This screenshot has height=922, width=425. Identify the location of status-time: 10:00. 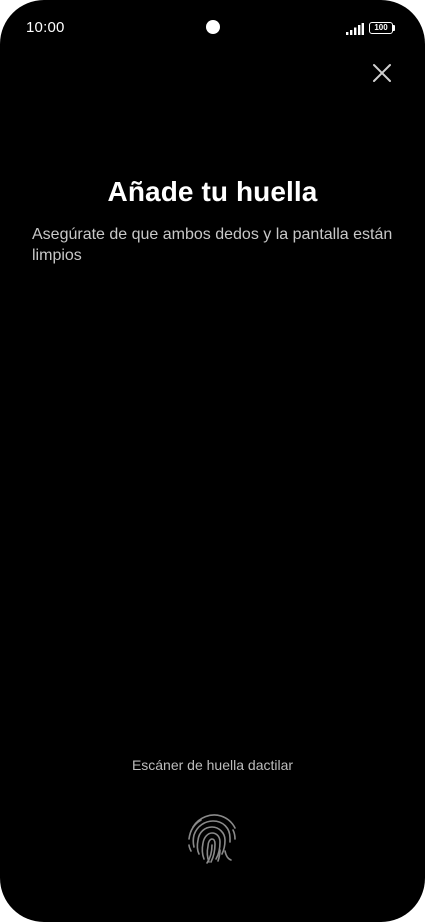
(45, 27).